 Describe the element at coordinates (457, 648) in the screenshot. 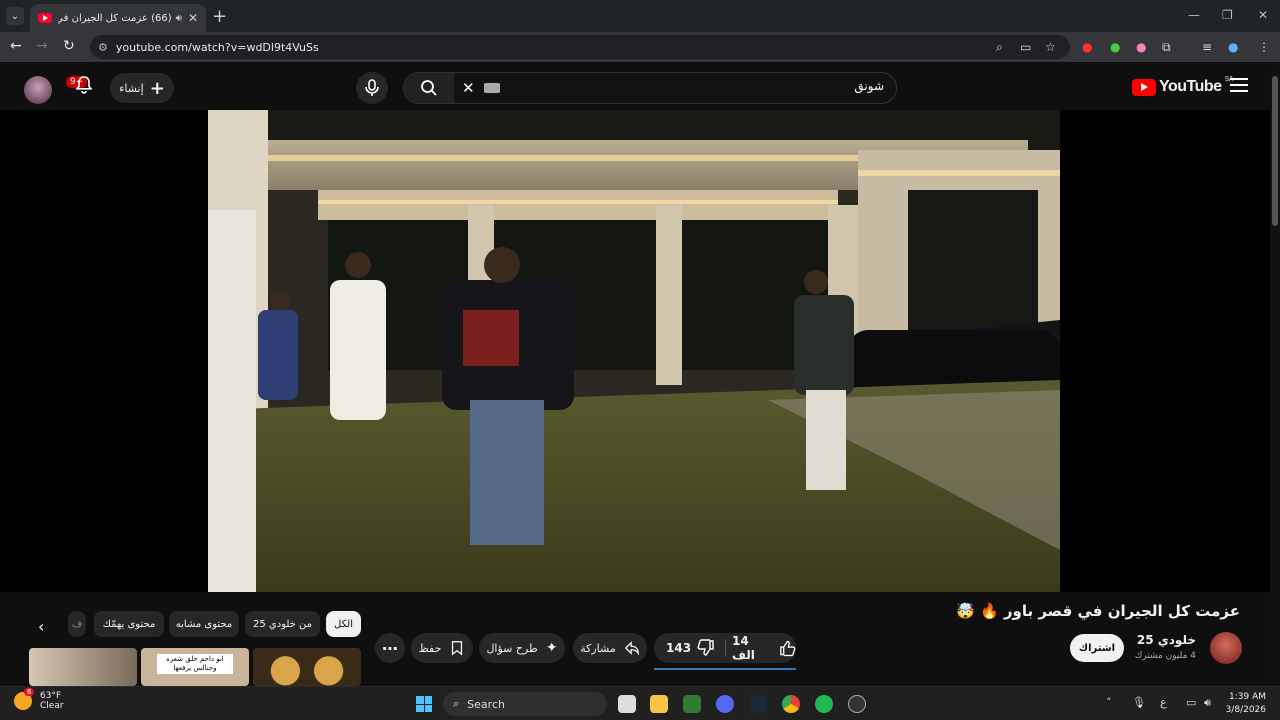

I see `bookmark-icon` at that location.